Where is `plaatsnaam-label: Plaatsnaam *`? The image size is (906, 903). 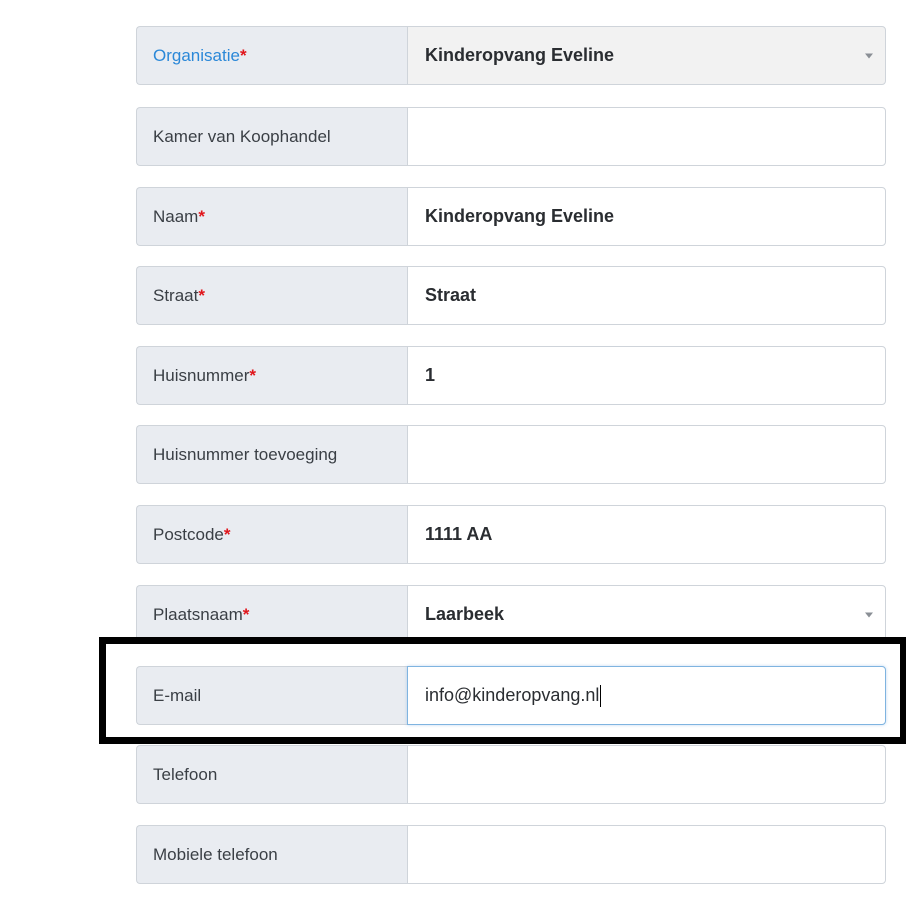
plaatsnaam-label: Plaatsnaam * is located at coordinates (271, 614).